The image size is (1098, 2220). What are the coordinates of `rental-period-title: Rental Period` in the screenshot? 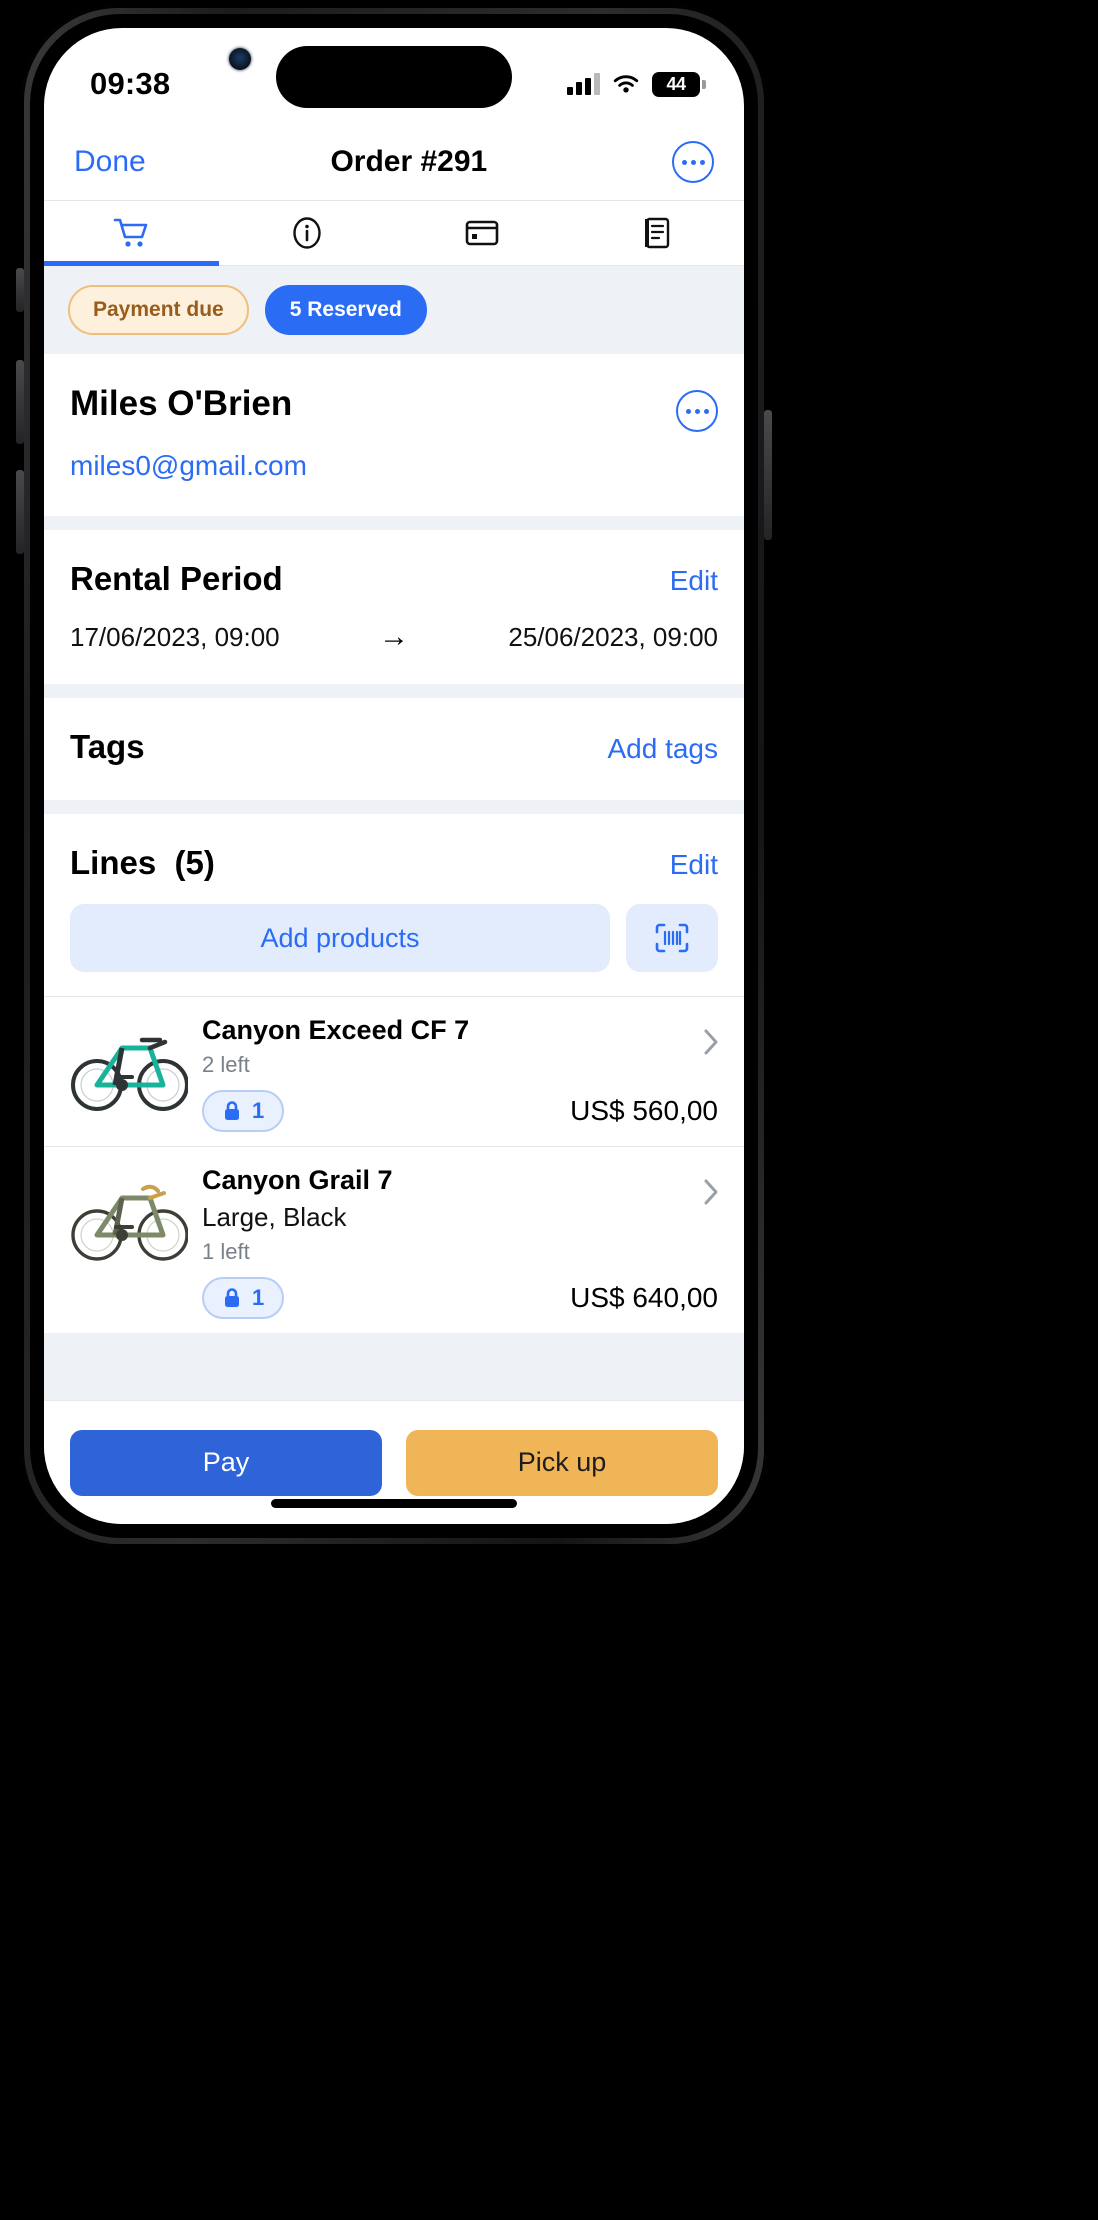 It's located at (176, 578).